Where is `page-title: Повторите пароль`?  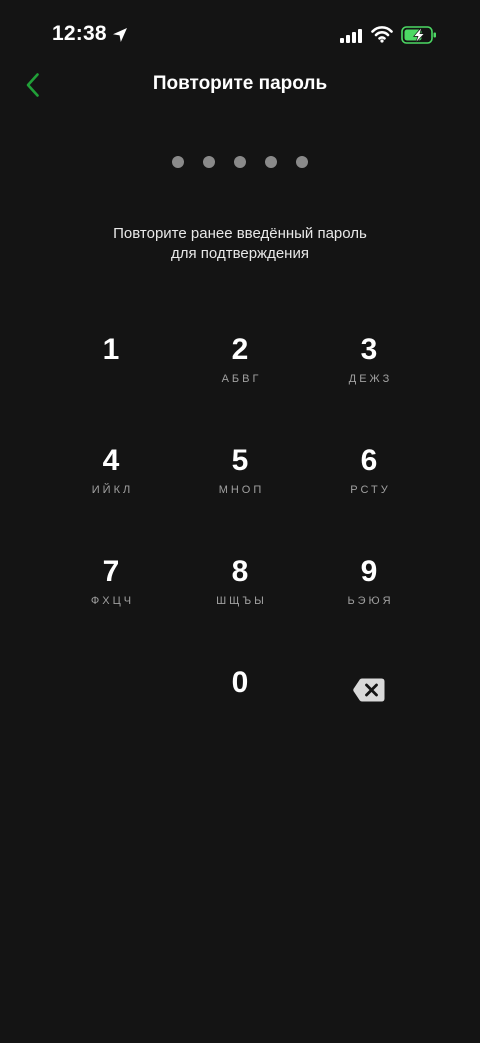 page-title: Повторите пароль is located at coordinates (240, 83).